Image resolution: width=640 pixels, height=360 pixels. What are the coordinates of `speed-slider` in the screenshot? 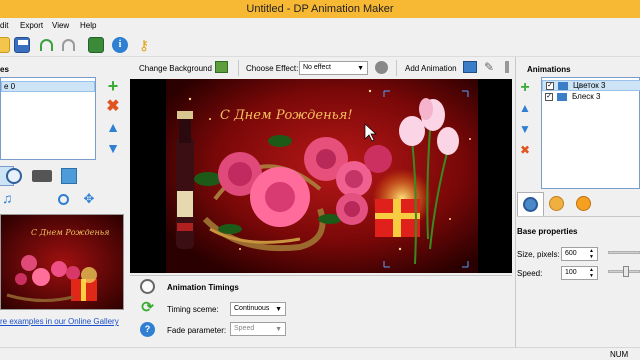 It's located at (624, 271).